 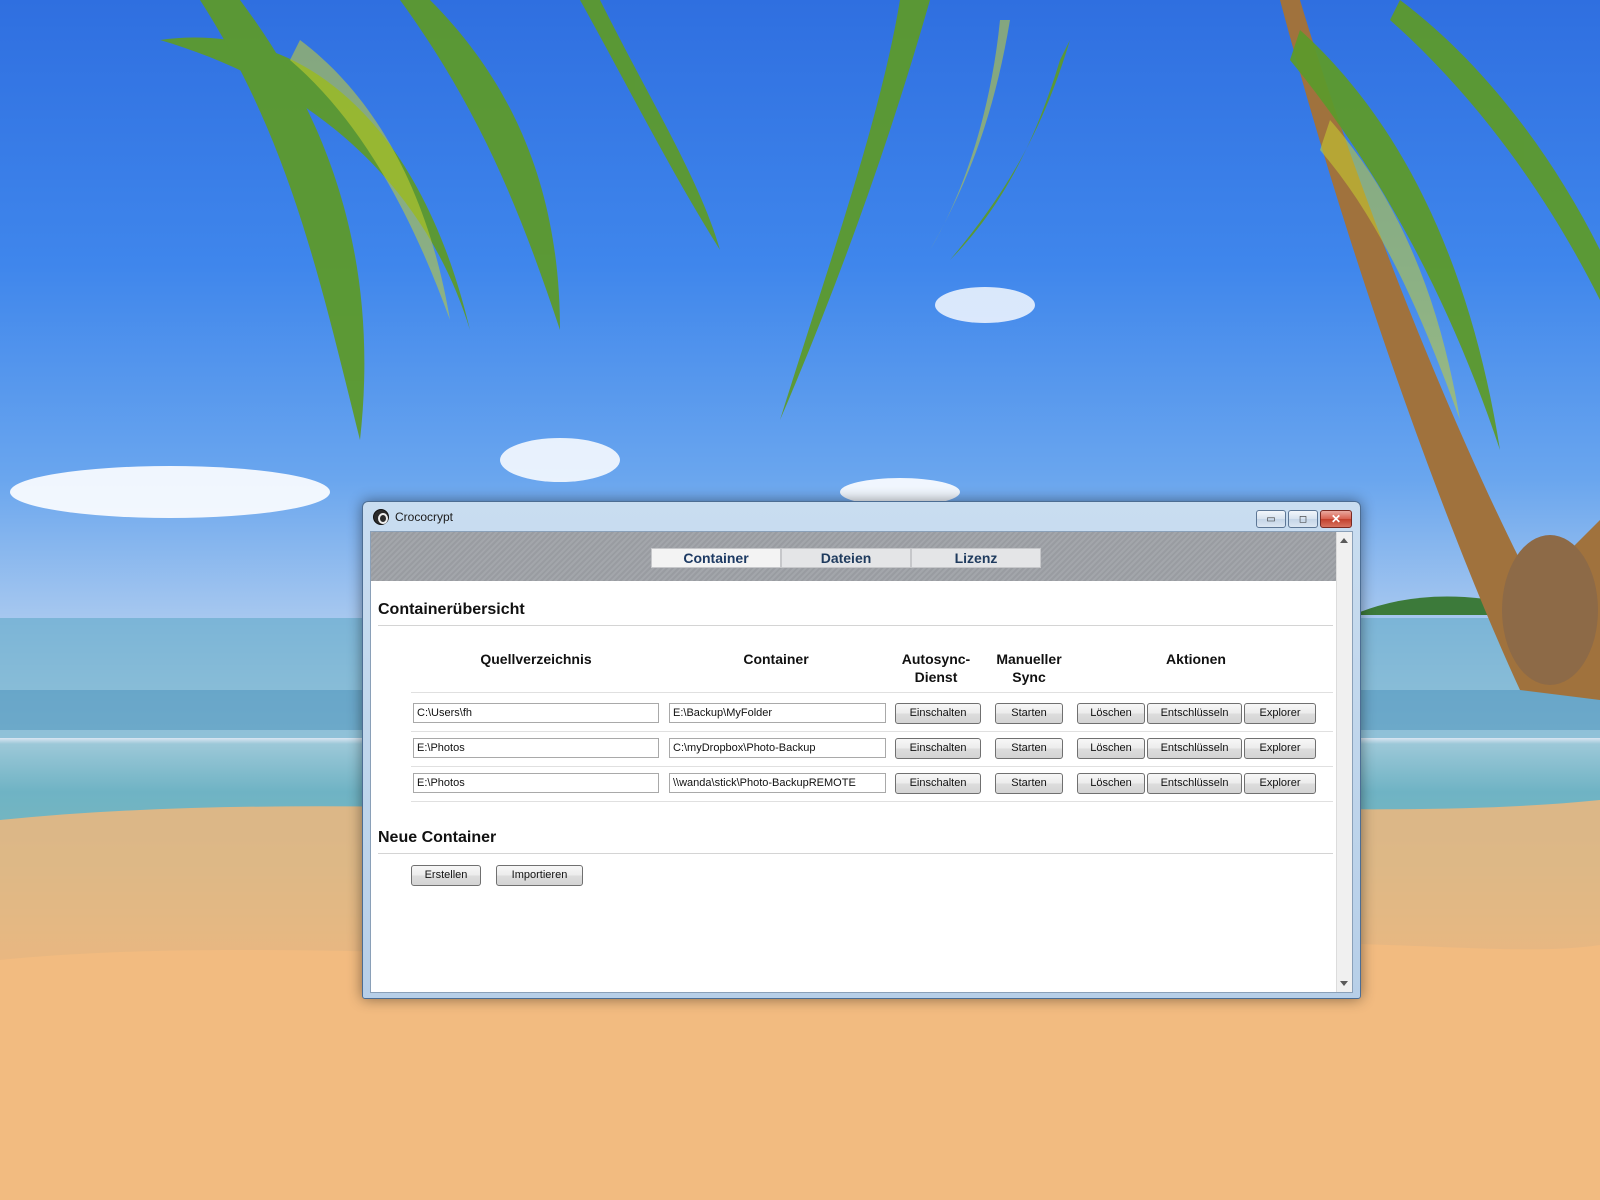 What do you see at coordinates (446, 875) in the screenshot?
I see `create-container-button: Erstellen` at bounding box center [446, 875].